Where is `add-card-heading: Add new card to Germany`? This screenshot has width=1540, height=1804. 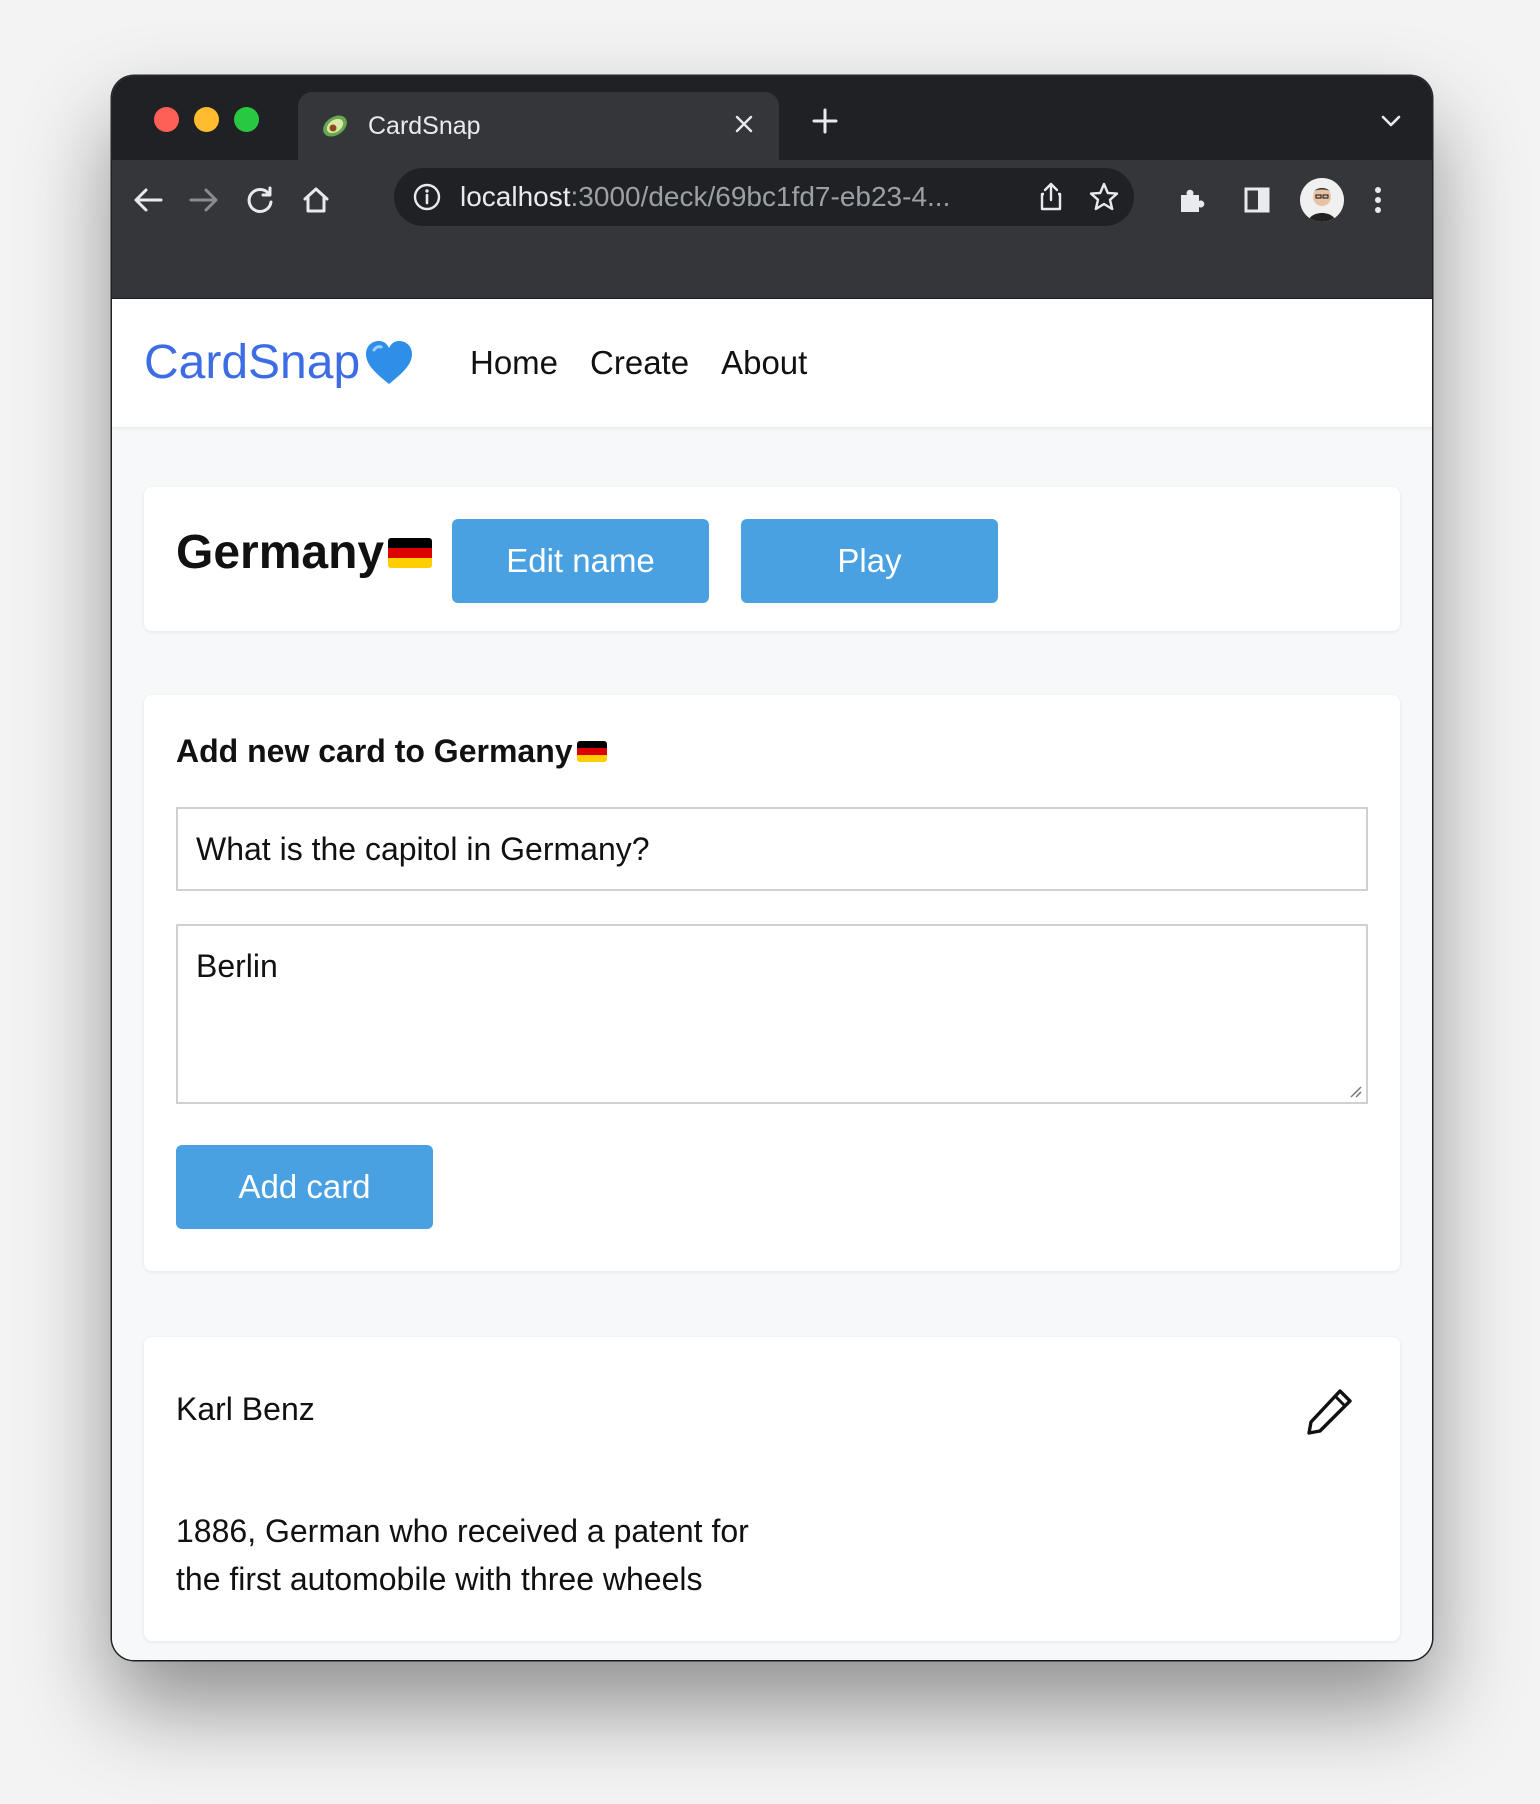
add-card-heading: Add new card to Germany is located at coordinates (391, 751).